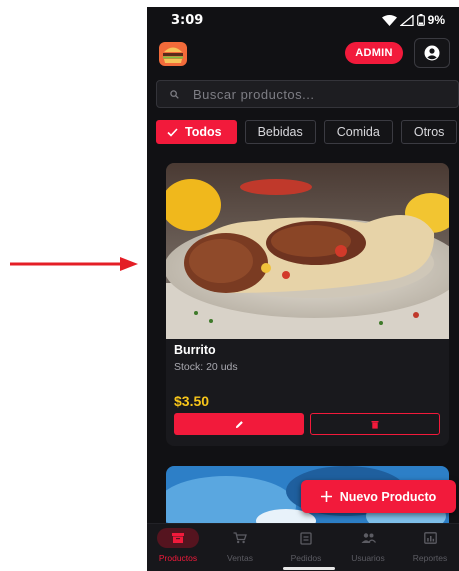 The height and width of the screenshot is (571, 459). Describe the element at coordinates (430, 558) in the screenshot. I see `nav-label: Reportes` at that location.